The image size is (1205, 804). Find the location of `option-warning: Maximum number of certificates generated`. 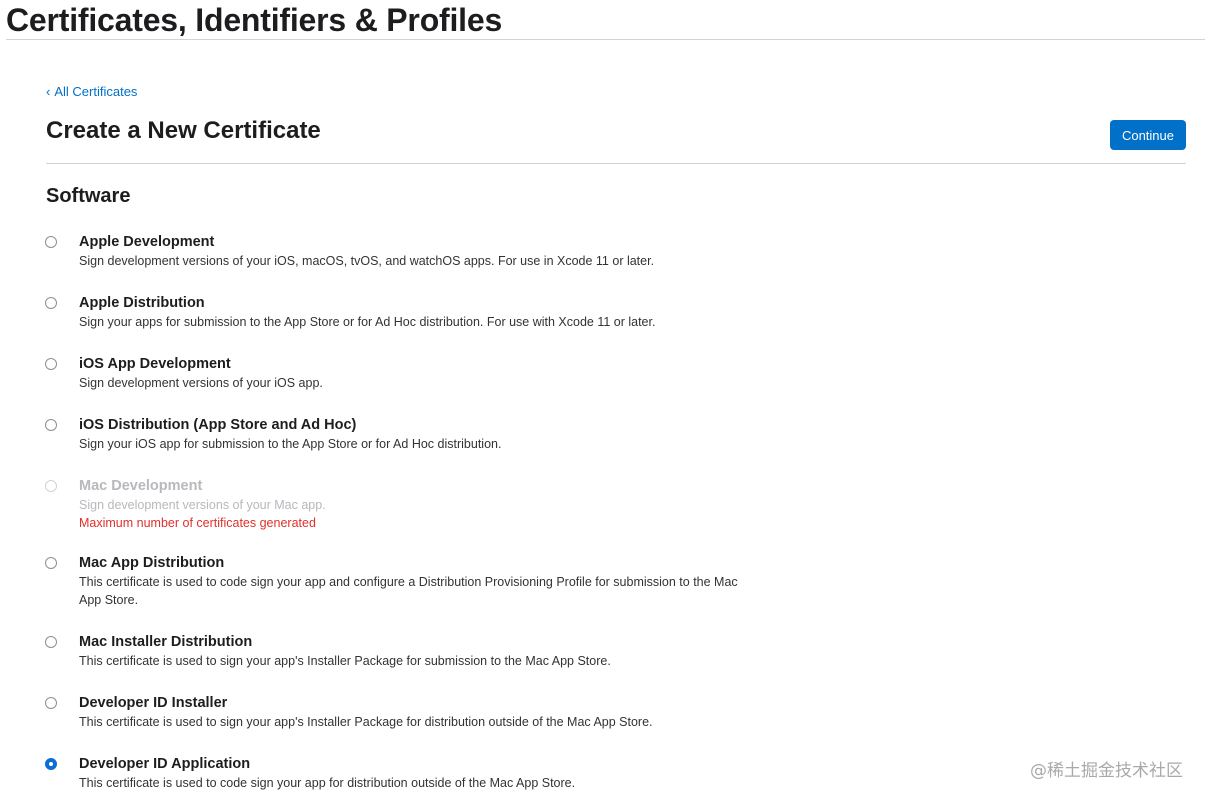

option-warning: Maximum number of certificates generated is located at coordinates (197, 523).